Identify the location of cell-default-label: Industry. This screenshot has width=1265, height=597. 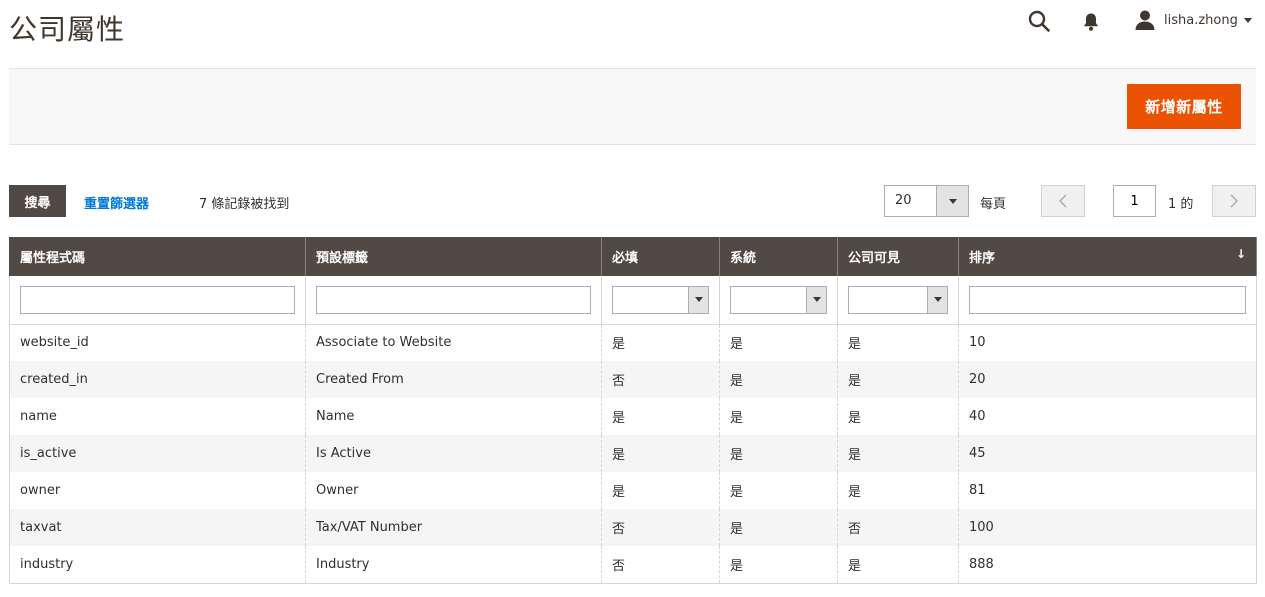
(453, 565).